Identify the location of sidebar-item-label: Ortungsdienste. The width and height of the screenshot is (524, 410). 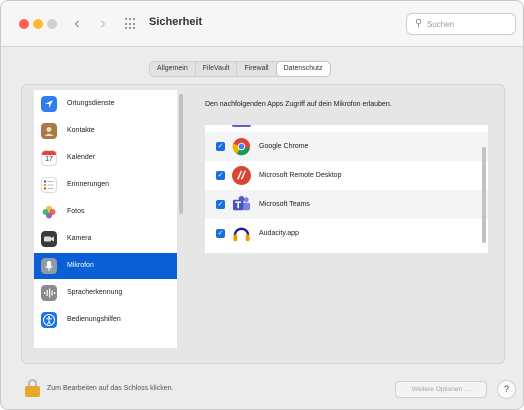
(91, 103).